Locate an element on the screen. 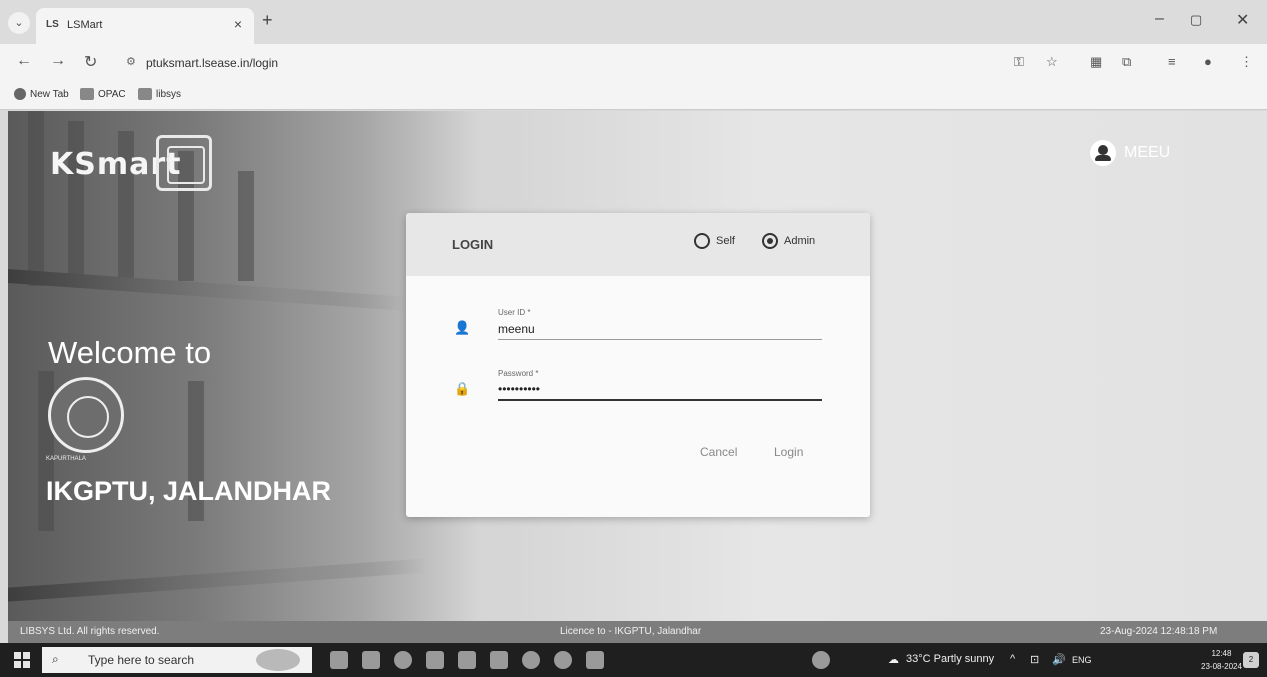 This screenshot has width=1267, height=677. url-text: ptuksmart.lsease.in/login is located at coordinates (212, 63).